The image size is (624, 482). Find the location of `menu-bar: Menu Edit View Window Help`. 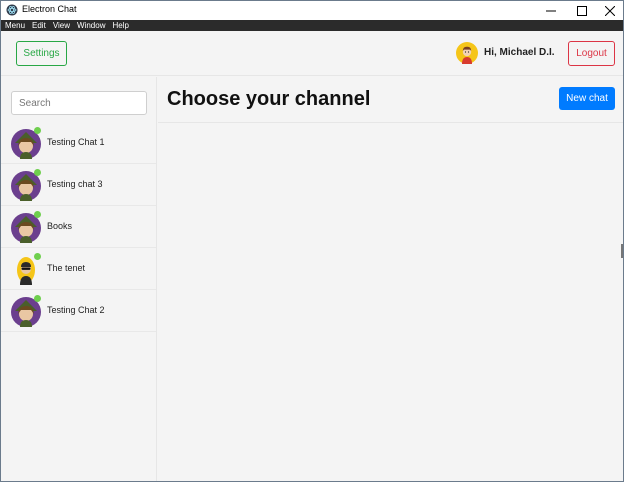

menu-bar: Menu Edit View Window Help is located at coordinates (312, 25).